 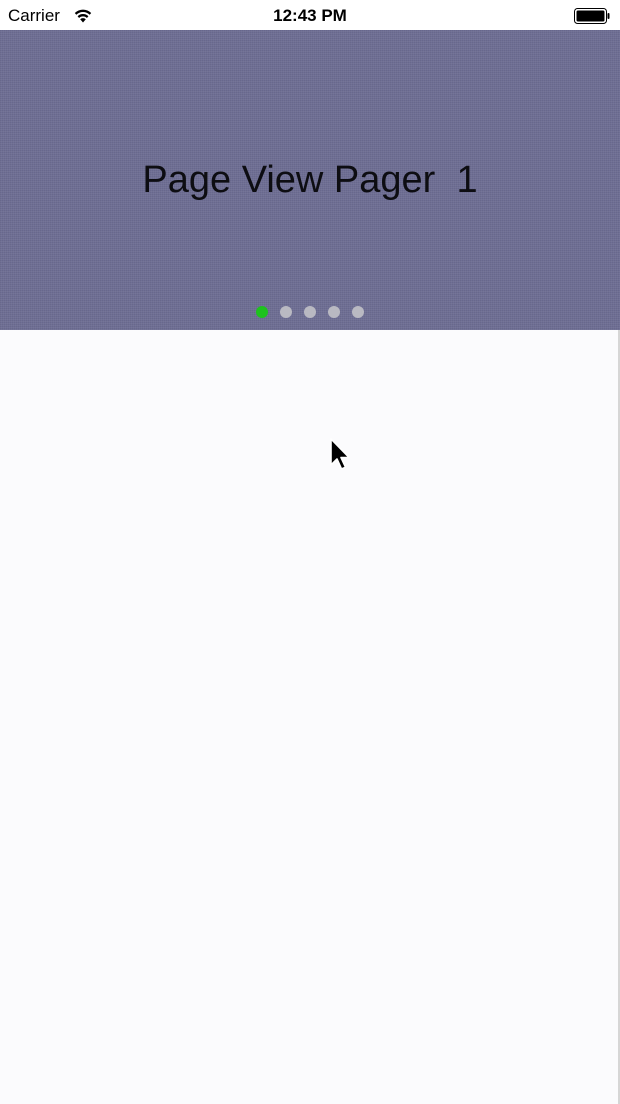 What do you see at coordinates (592, 16) in the screenshot?
I see `battery-icon` at bounding box center [592, 16].